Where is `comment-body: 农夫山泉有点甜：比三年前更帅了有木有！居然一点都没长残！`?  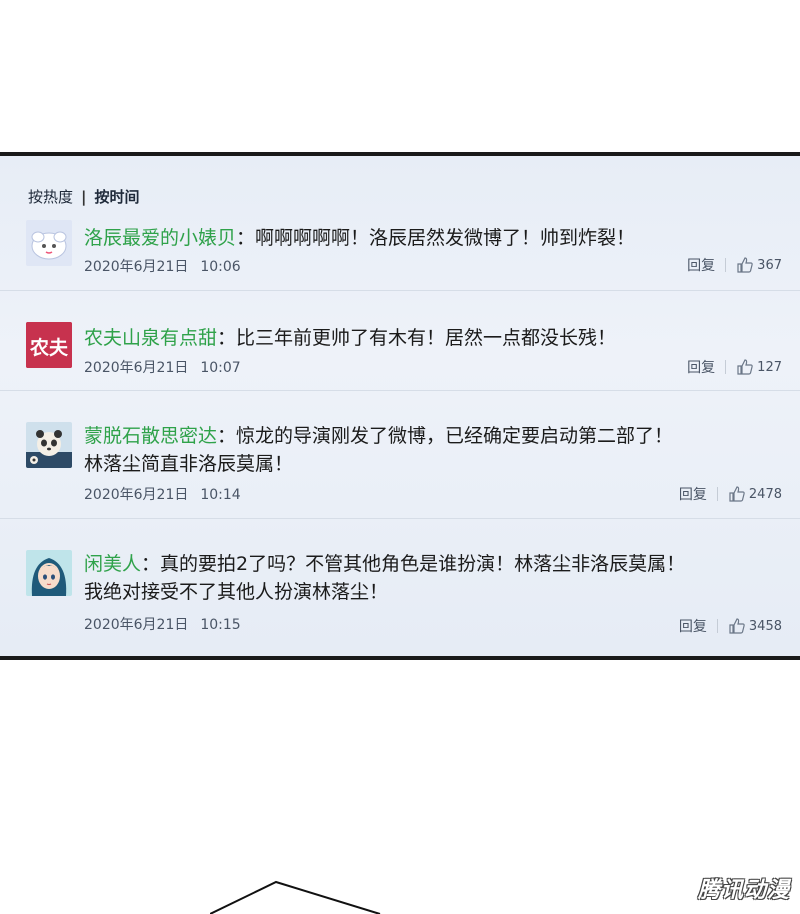 comment-body: 农夫山泉有点甜：比三年前更帅了有木有！居然一点都没长残！ is located at coordinates (432, 338).